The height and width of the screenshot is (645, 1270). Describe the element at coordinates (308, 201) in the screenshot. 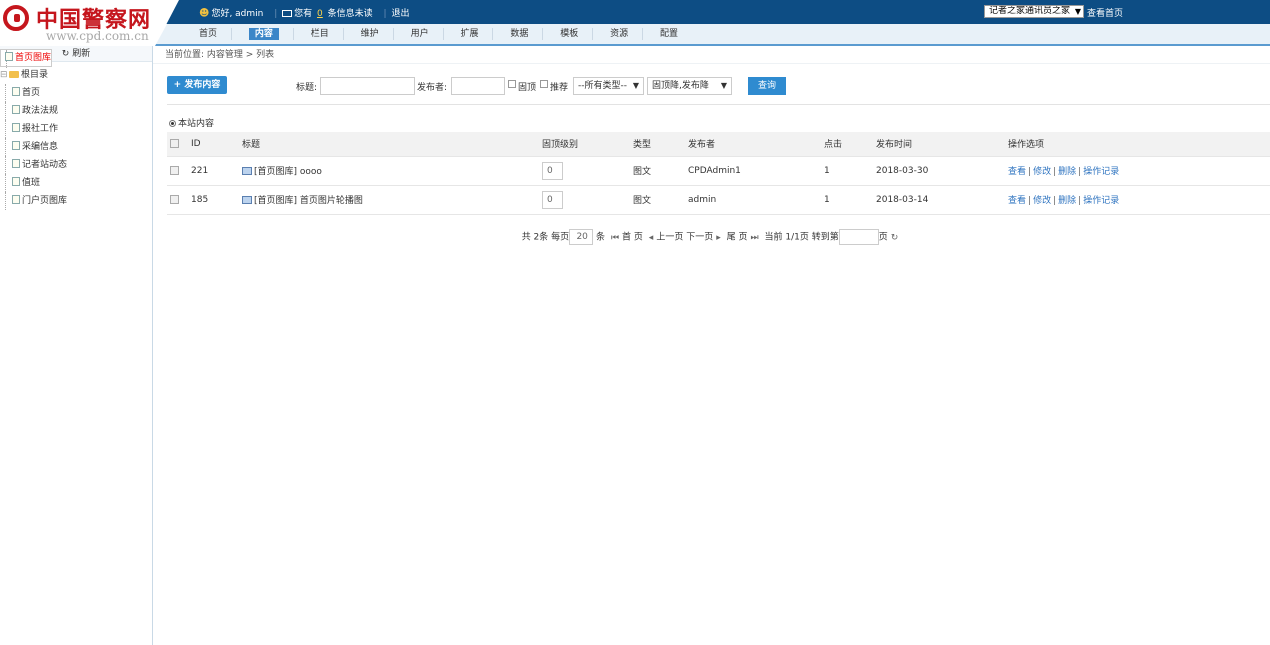

I see `title-link: [首页图库] 首页图片轮播图` at that location.